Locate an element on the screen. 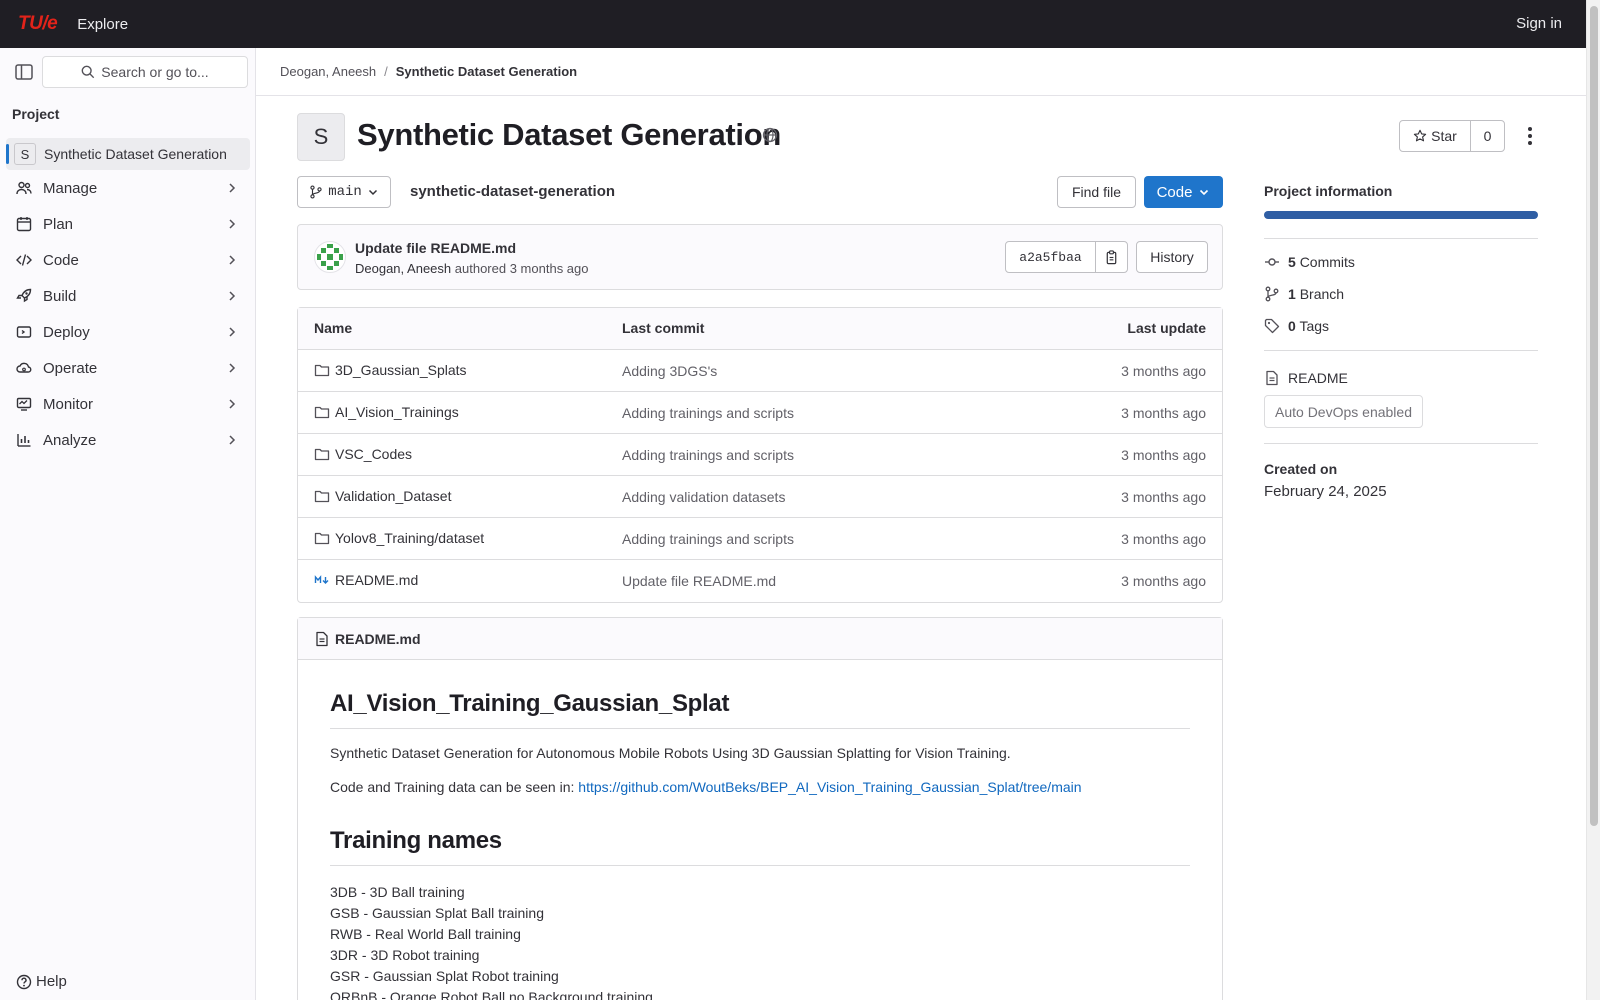 The image size is (1600, 1000). sidebar-item-deploy: Deploy is located at coordinates (128, 332).